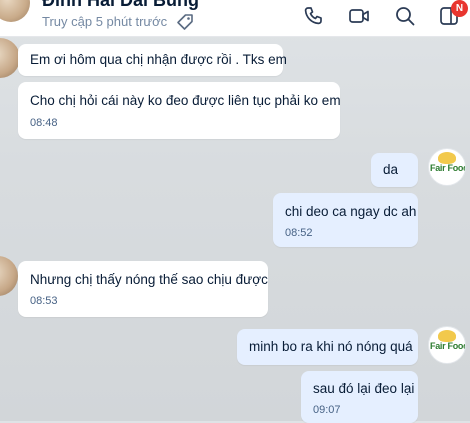 Image resolution: width=470 pixels, height=423 pixels. I want to click on message-time: 08:52, so click(299, 233).